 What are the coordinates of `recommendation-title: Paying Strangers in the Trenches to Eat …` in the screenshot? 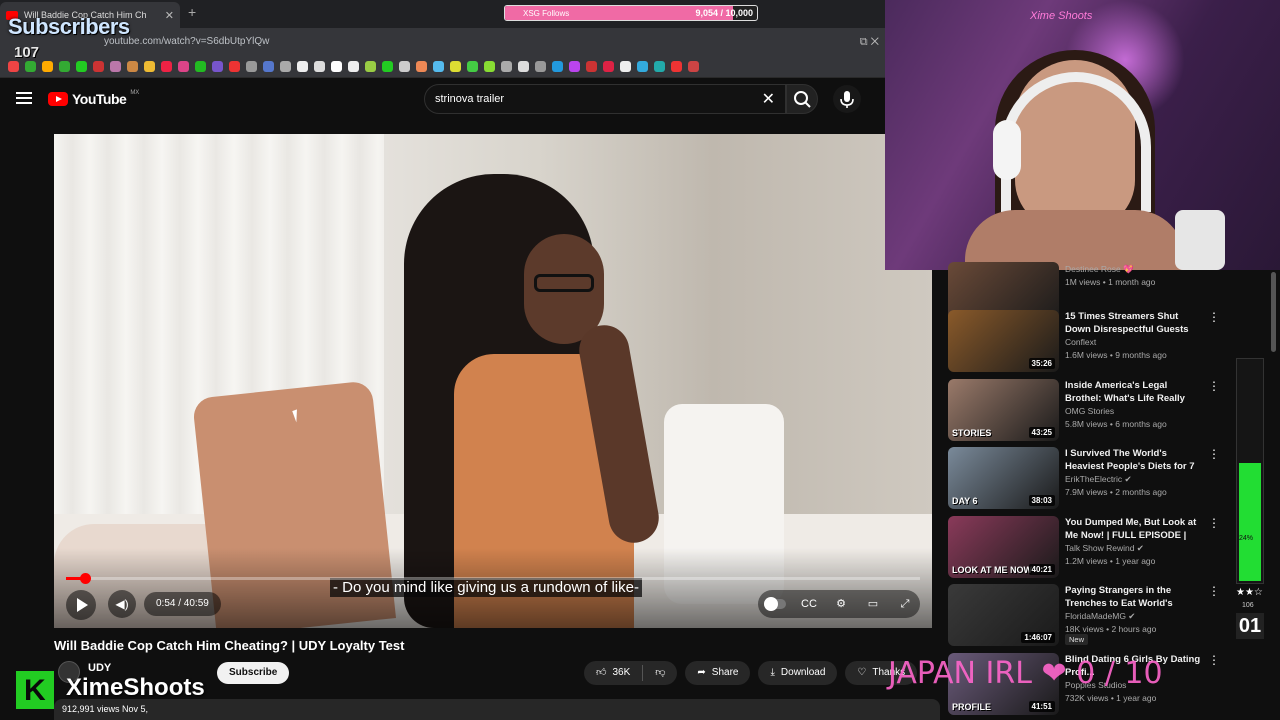 It's located at (1135, 597).